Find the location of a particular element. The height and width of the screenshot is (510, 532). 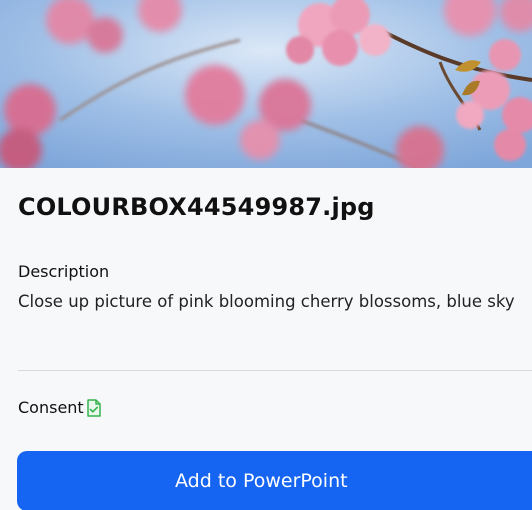

add-to-powerpoint-button: Add to PowerPoint is located at coordinates (274, 480).